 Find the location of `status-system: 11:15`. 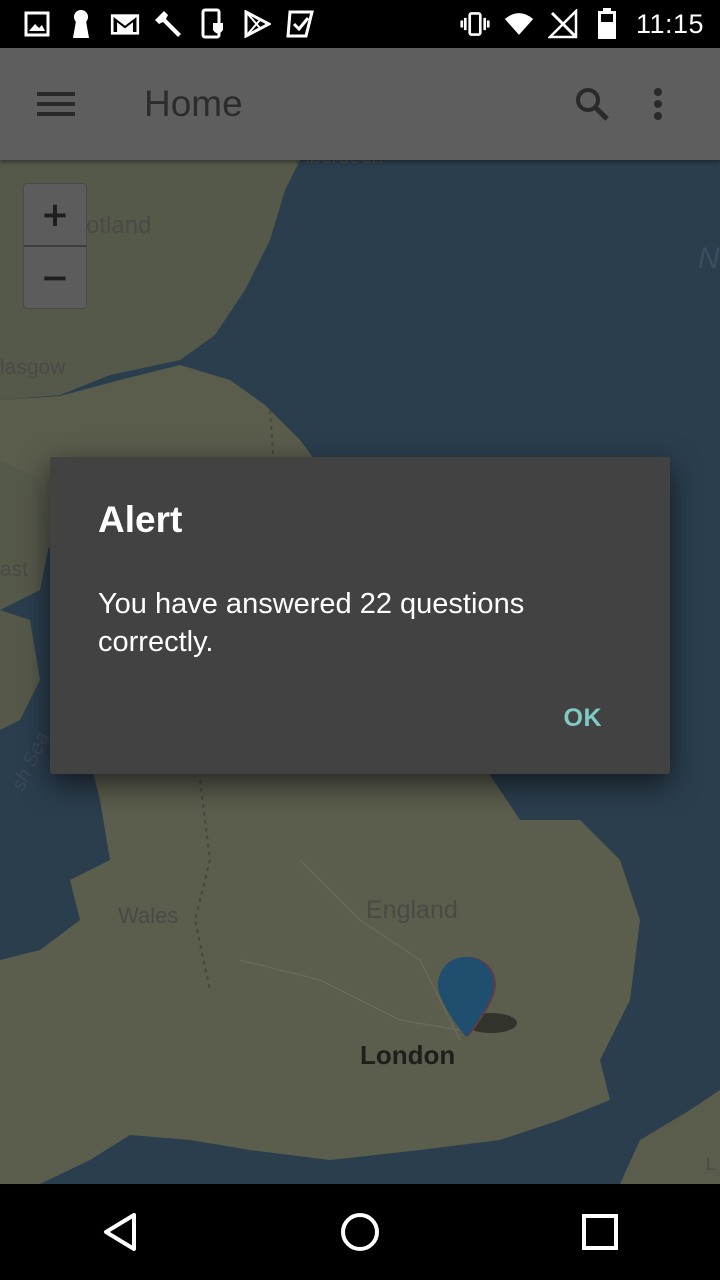

status-system: 11:15 is located at coordinates (590, 24).